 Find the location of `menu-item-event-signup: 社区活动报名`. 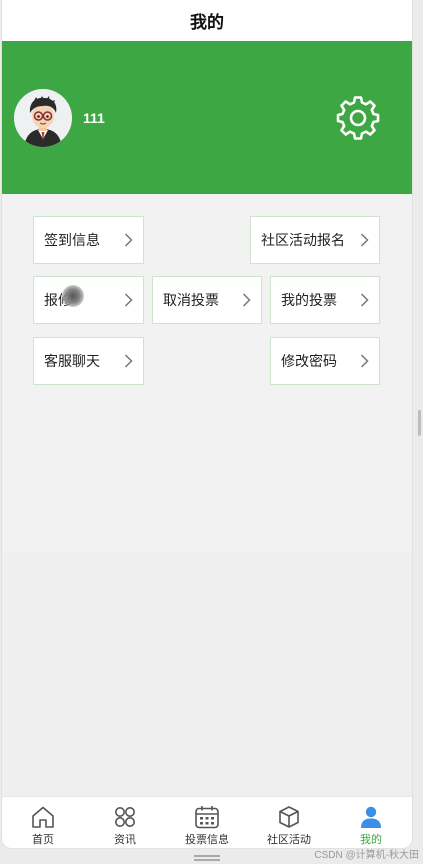

menu-item-event-signup: 社区活动报名 is located at coordinates (315, 240).